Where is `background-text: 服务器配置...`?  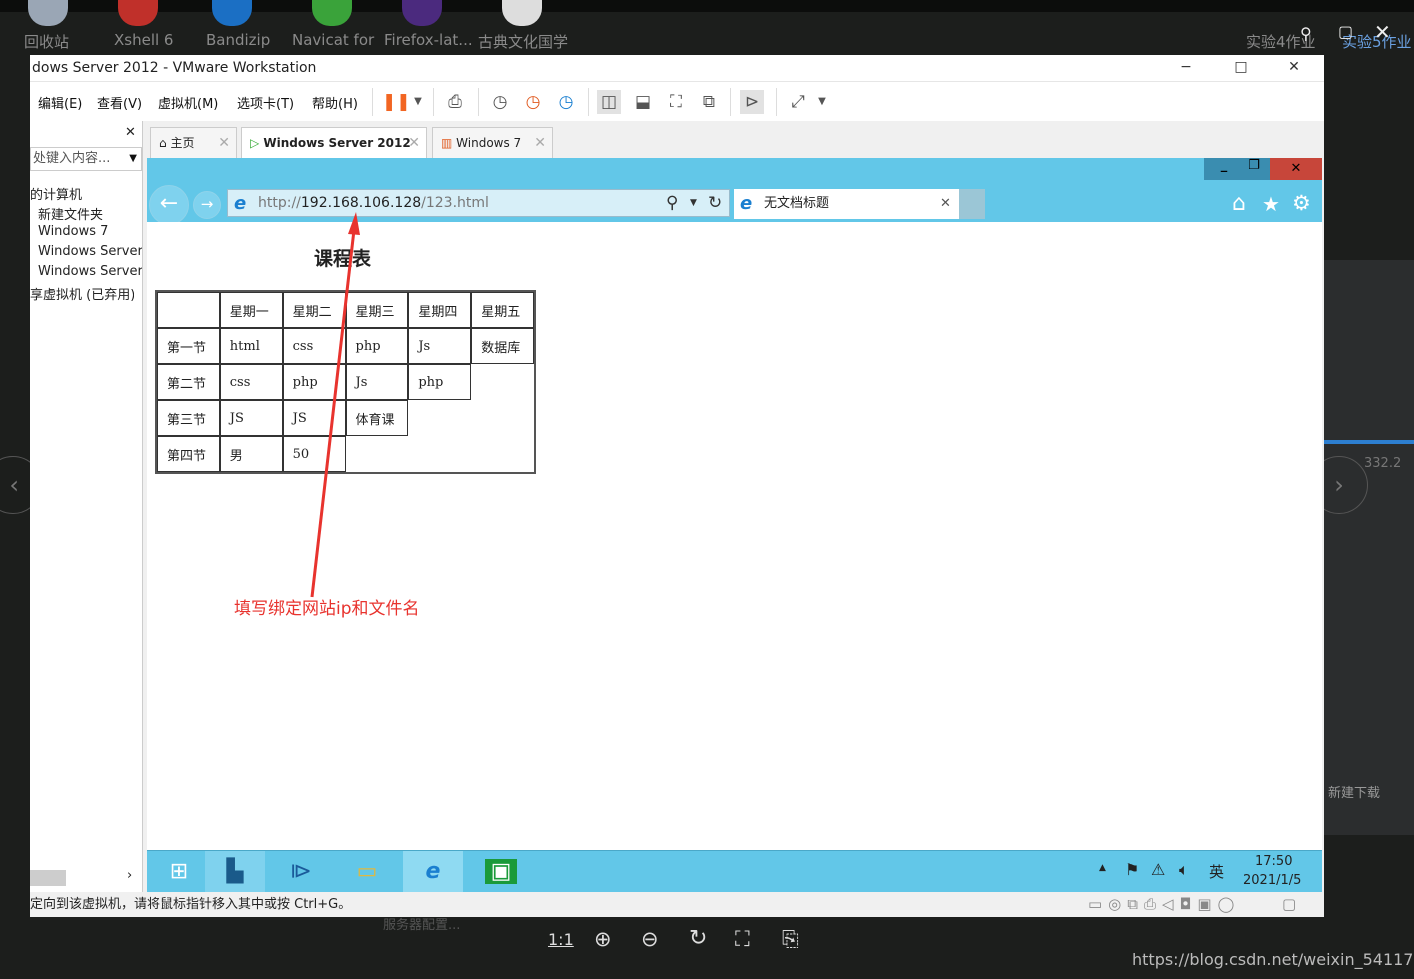 background-text: 服务器配置... is located at coordinates (422, 925).